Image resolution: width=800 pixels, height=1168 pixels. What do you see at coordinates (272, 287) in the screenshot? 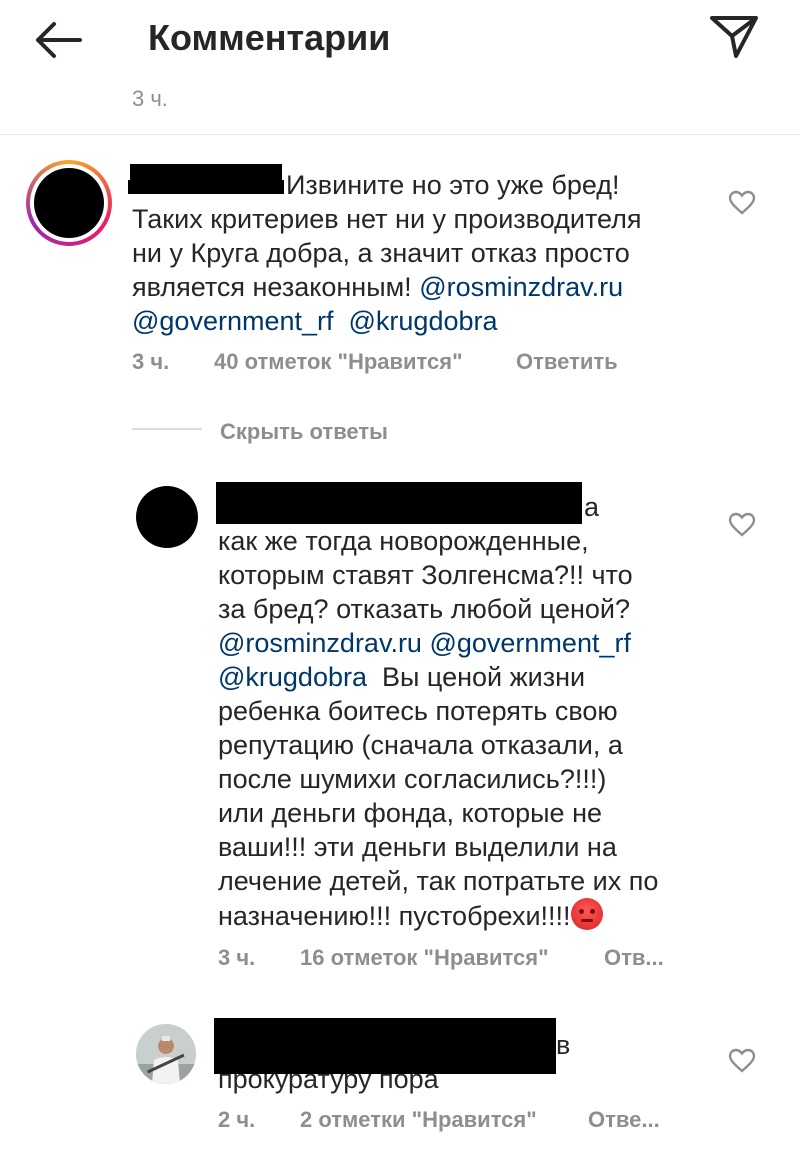
I see `comment-text: является незаконным!` at bounding box center [272, 287].